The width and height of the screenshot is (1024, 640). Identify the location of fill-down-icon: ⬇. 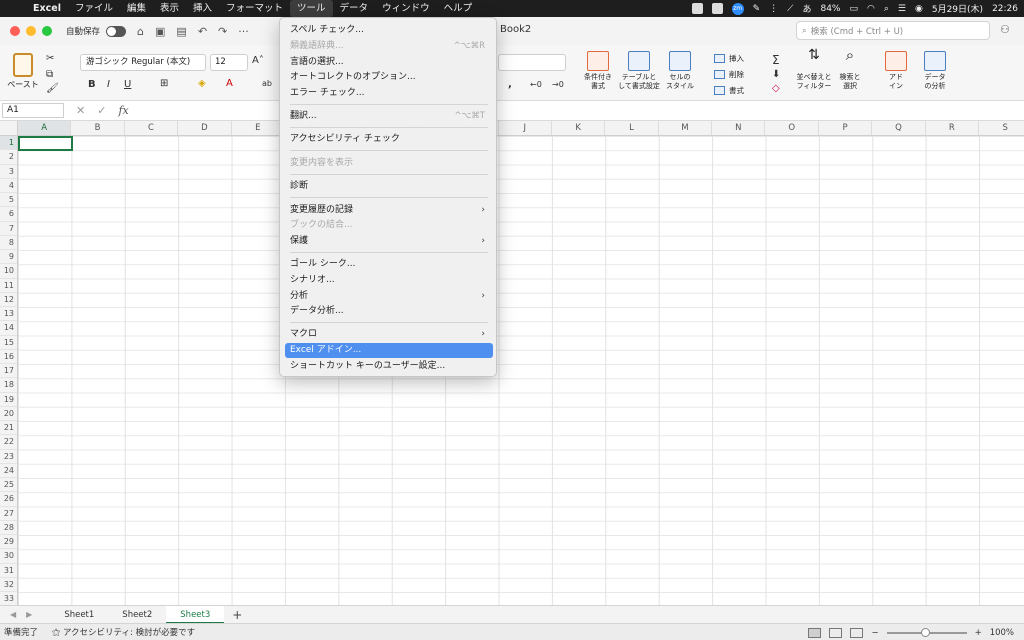
(776, 74).